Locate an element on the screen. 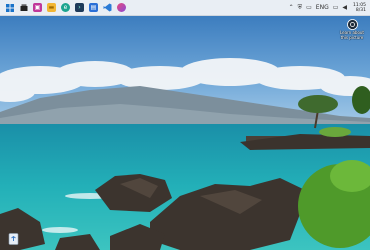 The image size is (370, 250). clock: 11:05 8/31 is located at coordinates (359, 8).